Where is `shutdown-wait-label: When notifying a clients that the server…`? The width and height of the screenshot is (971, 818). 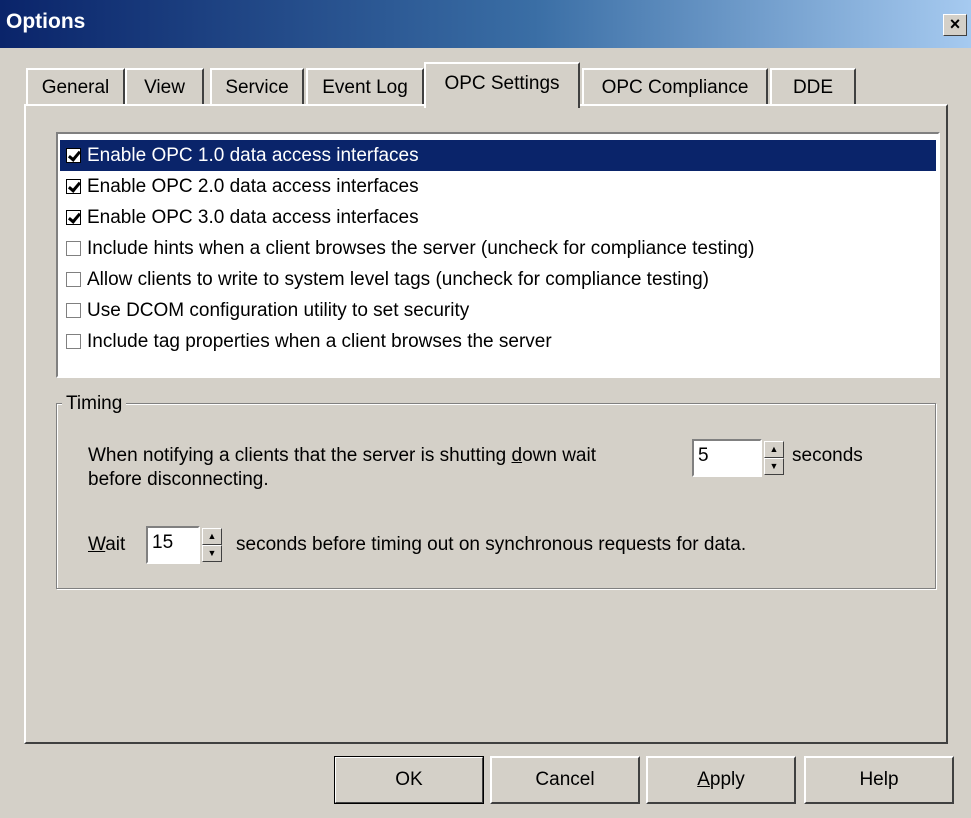
shutdown-wait-label: When notifying a clients that the server… is located at coordinates (342, 456).